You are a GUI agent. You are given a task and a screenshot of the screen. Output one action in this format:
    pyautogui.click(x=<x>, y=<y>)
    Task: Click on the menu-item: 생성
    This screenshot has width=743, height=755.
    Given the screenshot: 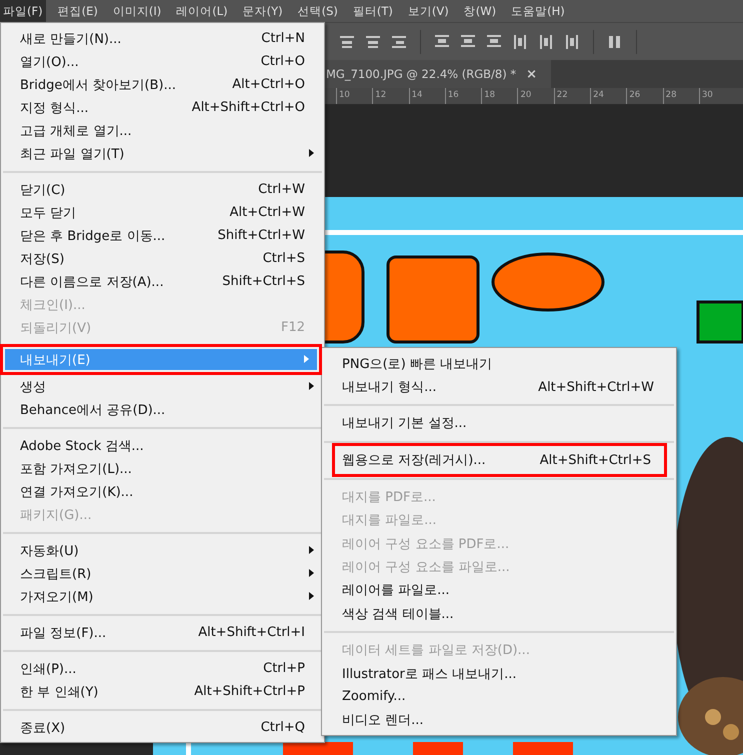 What is the action you would take?
    pyautogui.click(x=162, y=386)
    